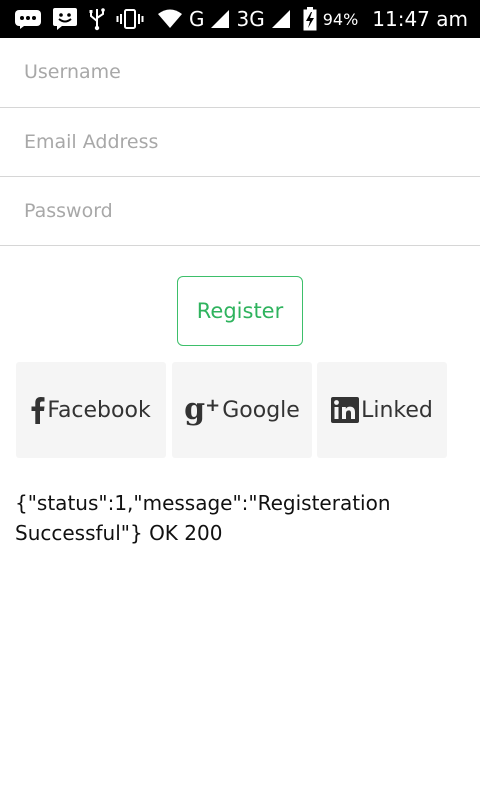 Image resolution: width=480 pixels, height=800 pixels. I want to click on username-input, so click(240, 72).